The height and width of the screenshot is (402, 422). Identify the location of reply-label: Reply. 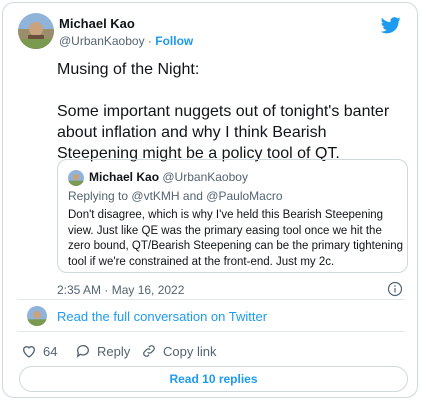
(114, 351).